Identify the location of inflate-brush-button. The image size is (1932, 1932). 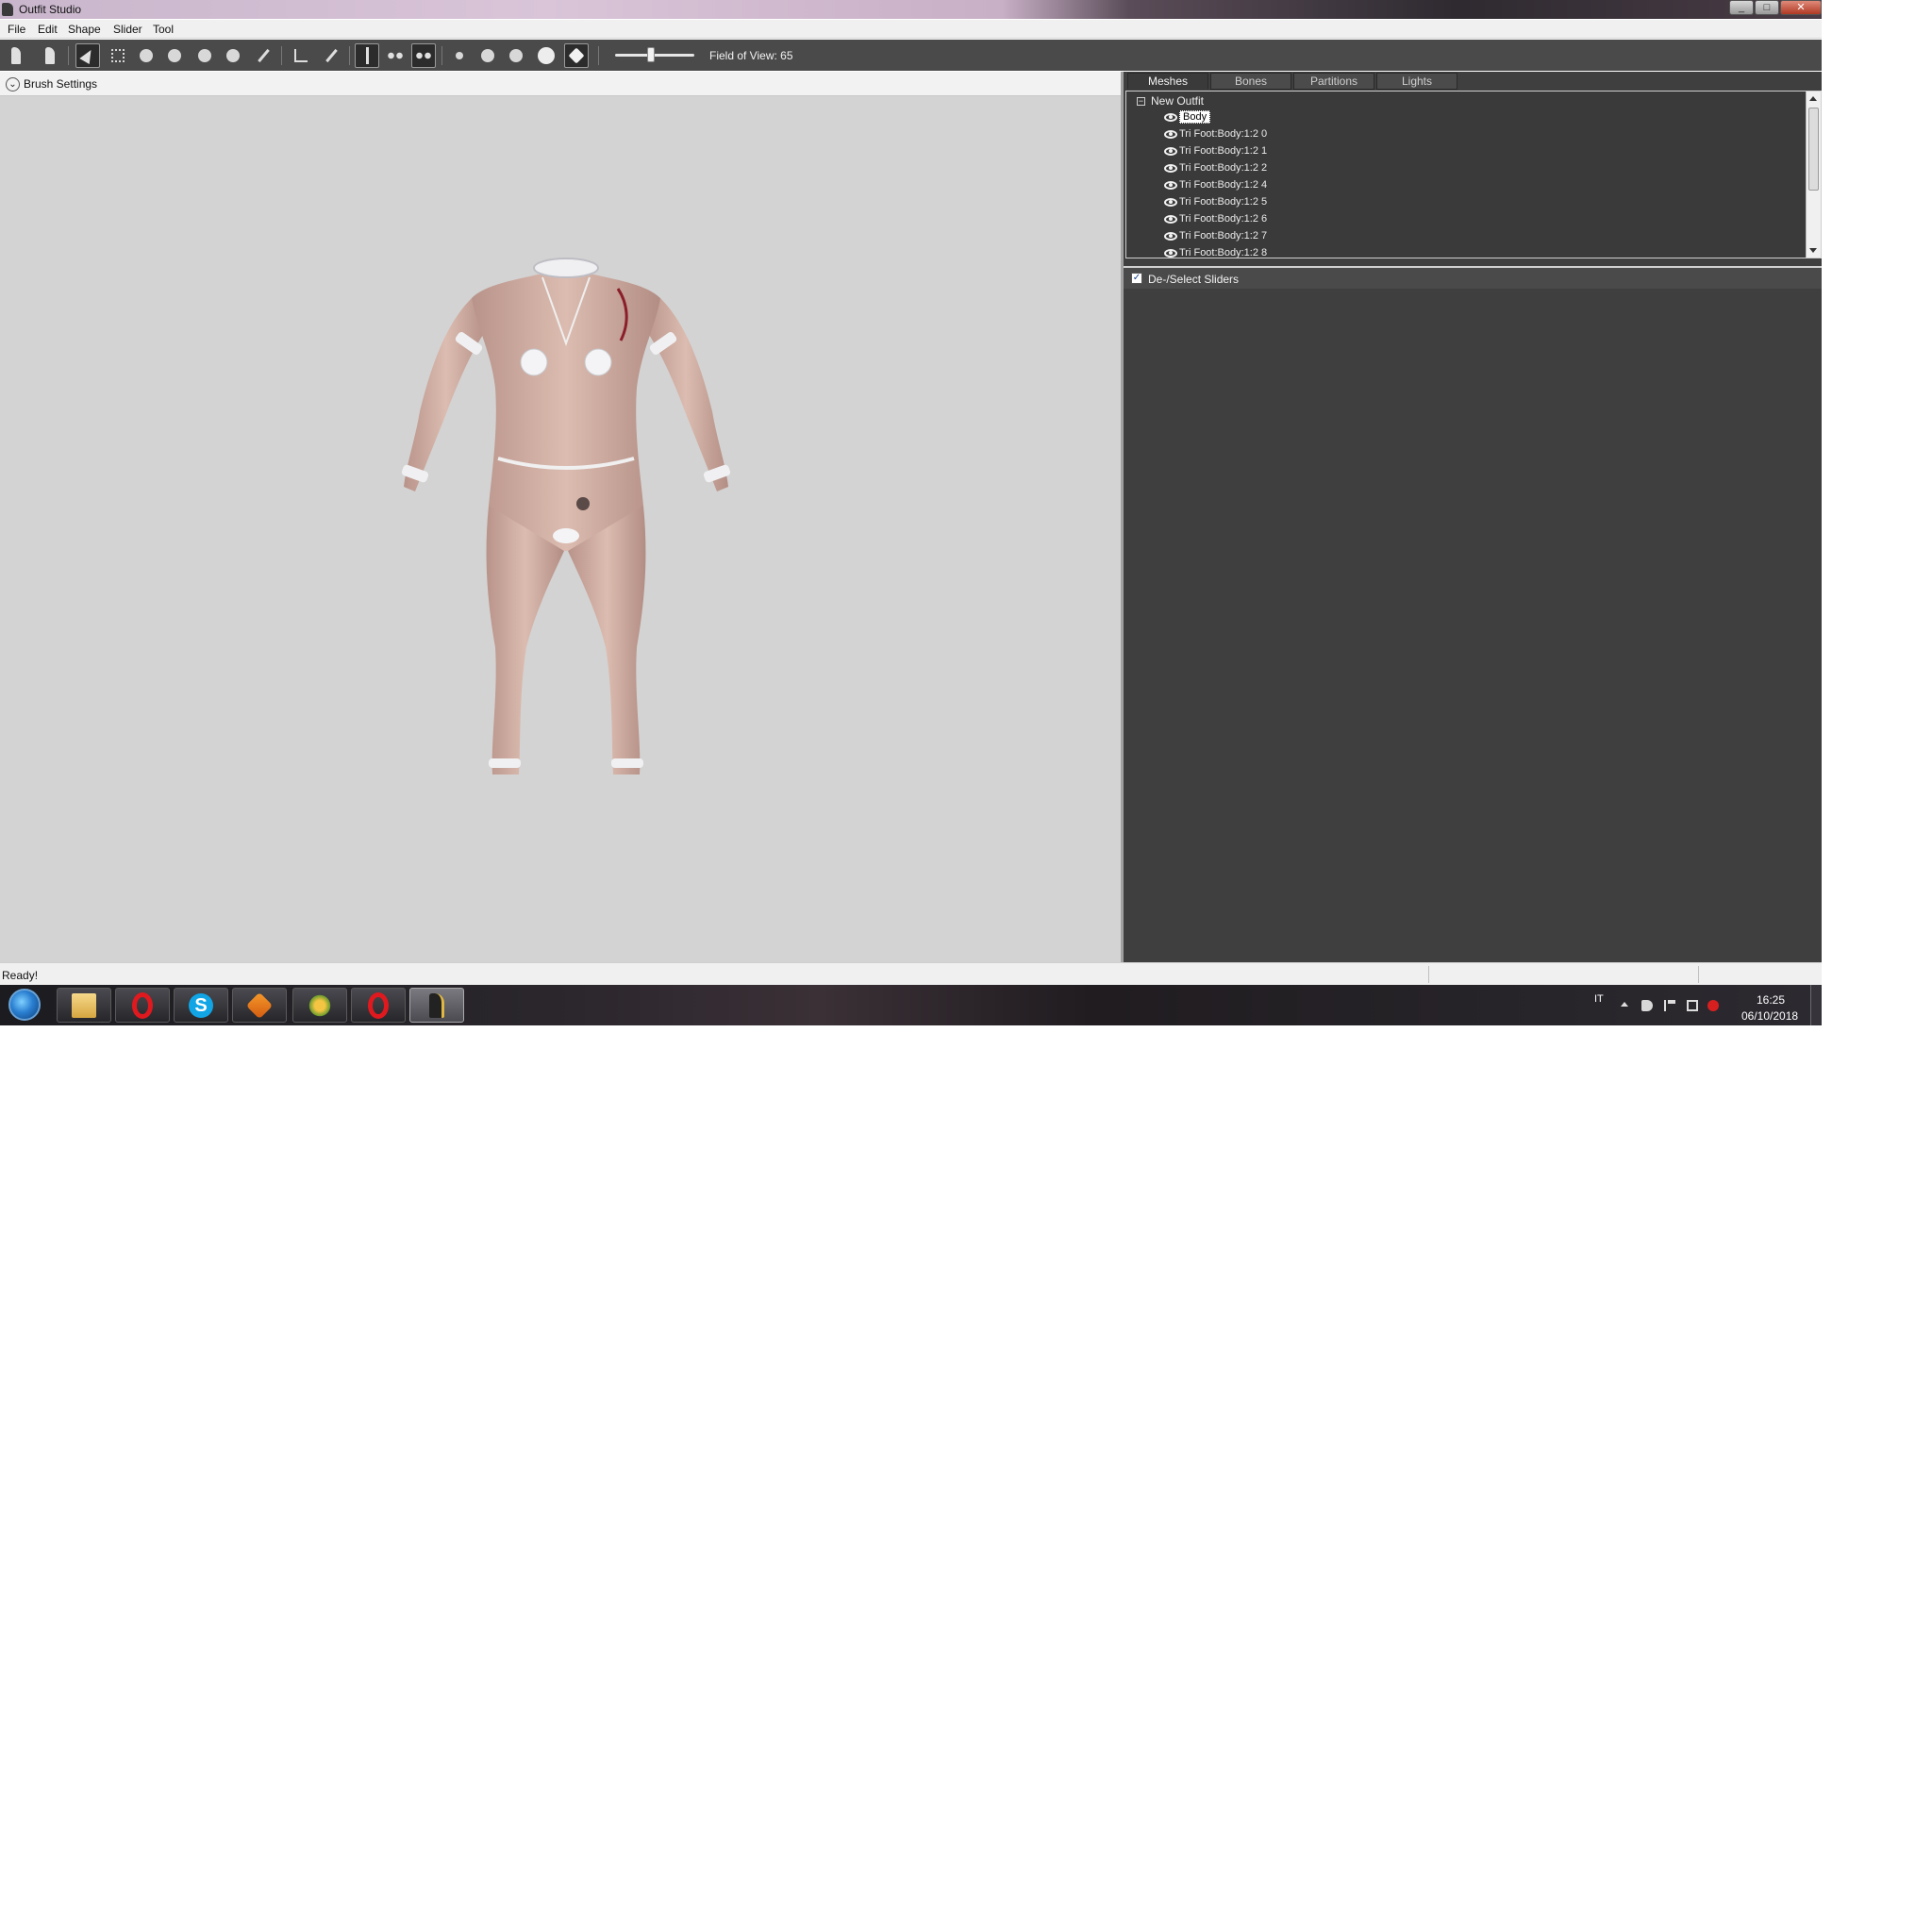
(146, 56).